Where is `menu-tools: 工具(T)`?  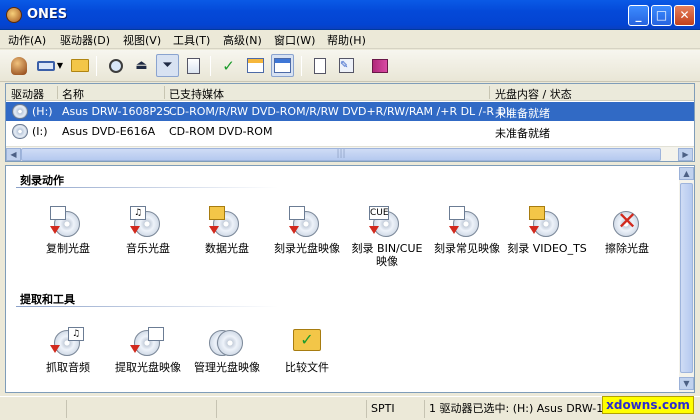 menu-tools: 工具(T) is located at coordinates (191, 40).